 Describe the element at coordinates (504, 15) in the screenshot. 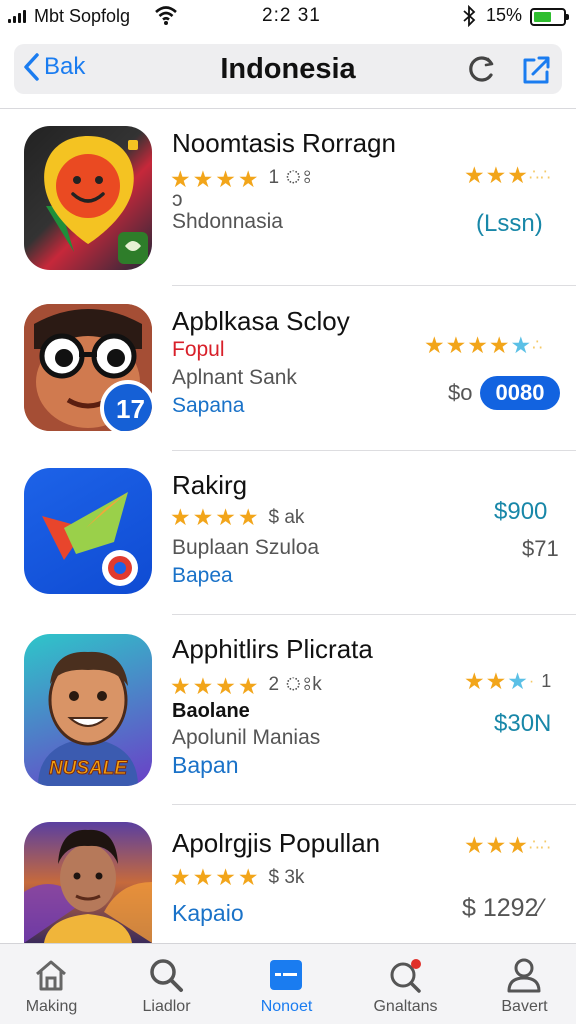

I see `battery-percent: 15%` at that location.